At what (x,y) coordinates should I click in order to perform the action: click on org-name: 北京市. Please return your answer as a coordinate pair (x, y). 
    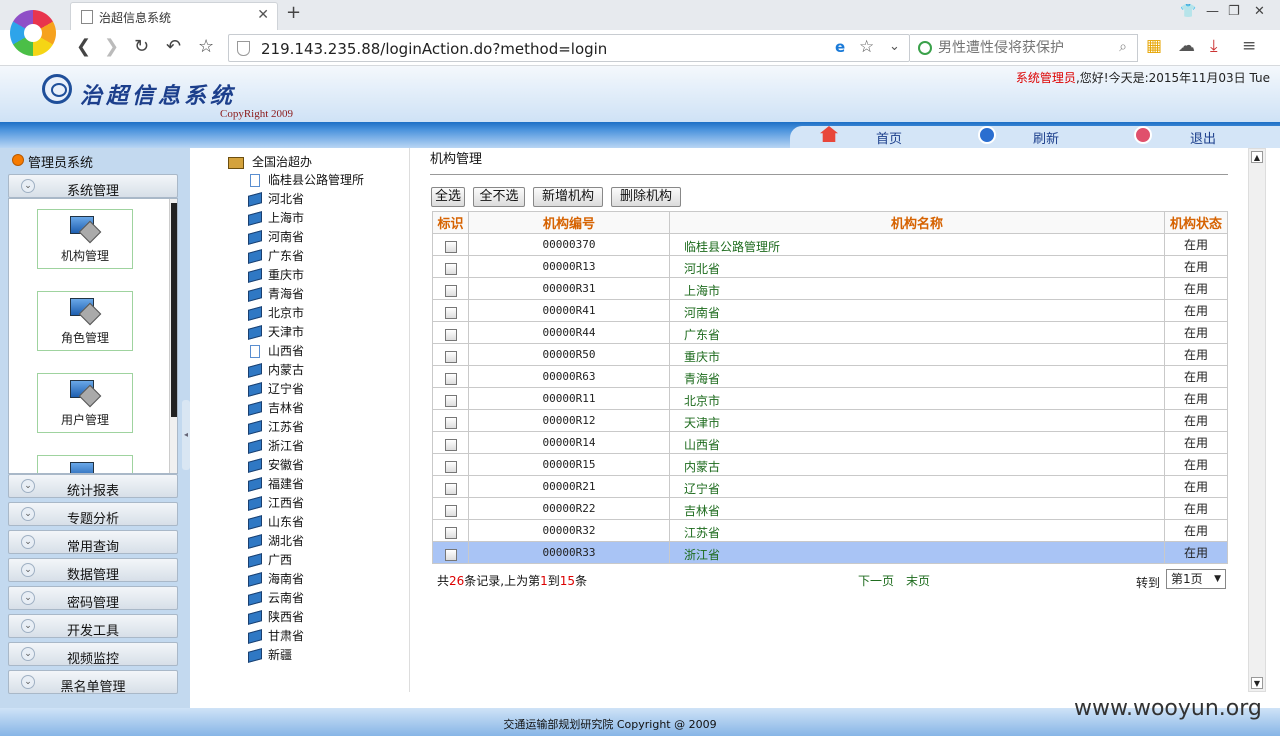
    Looking at the image, I should click on (917, 398).